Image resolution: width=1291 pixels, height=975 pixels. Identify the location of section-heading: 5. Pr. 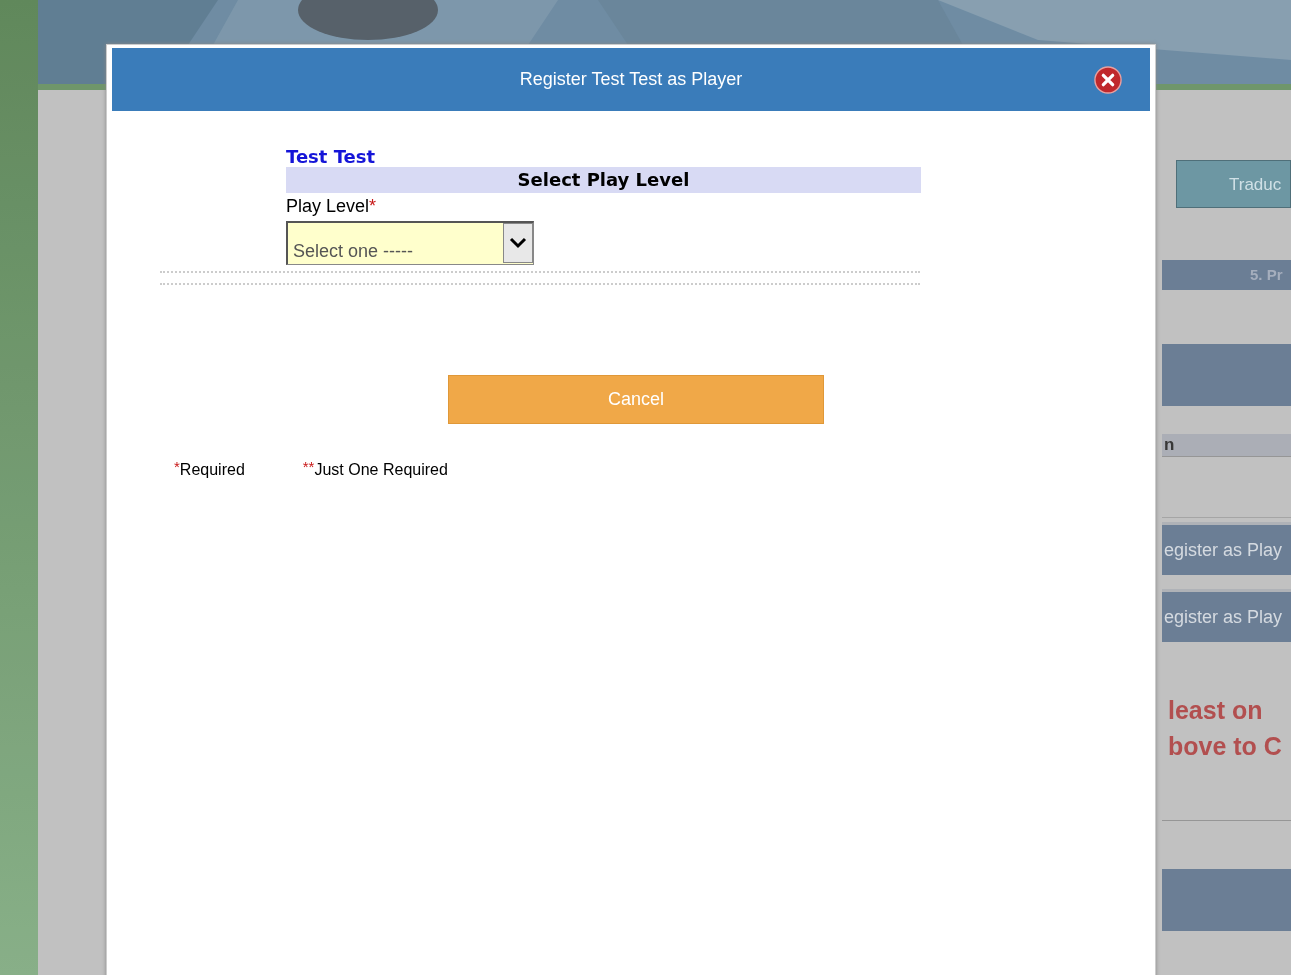
(1226, 275).